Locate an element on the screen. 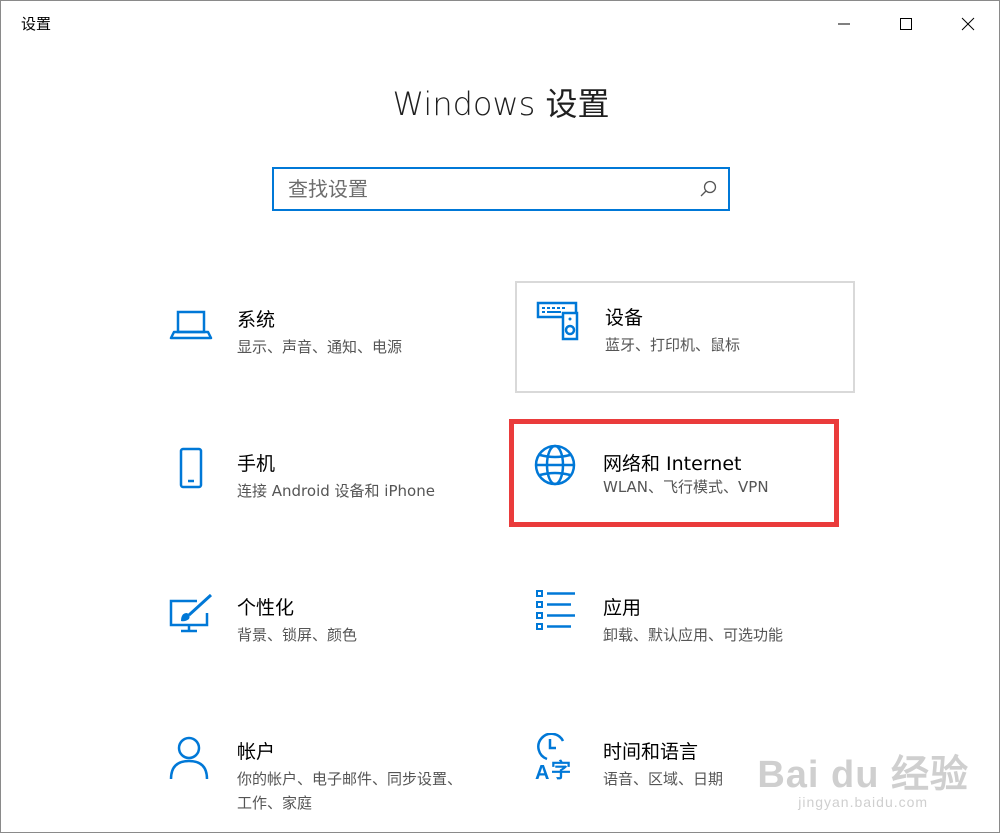  close-button is located at coordinates (968, 24).